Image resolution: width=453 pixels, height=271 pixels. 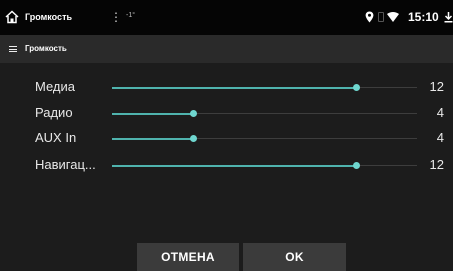 I want to click on slider-row-aux: AUX In 4, so click(x=226, y=138).